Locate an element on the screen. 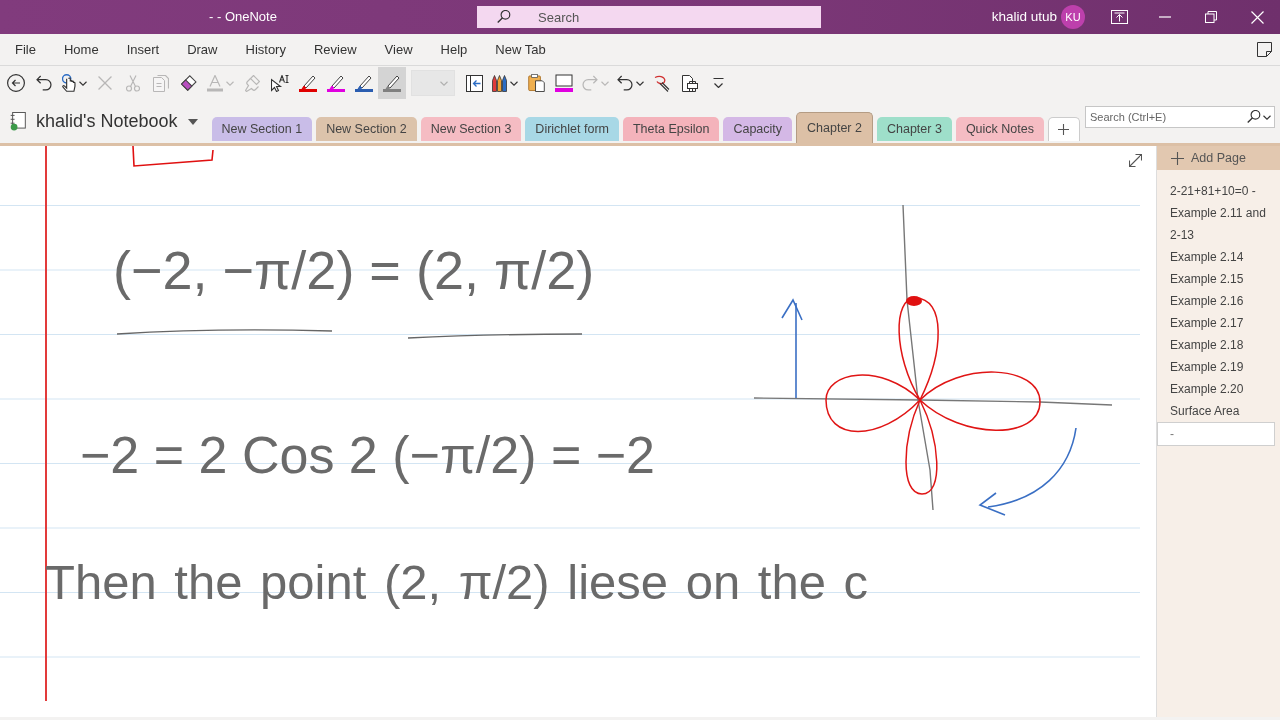 This screenshot has height=720, width=1280. page-list-item: Example 2.14 is located at coordinates (1218, 257).